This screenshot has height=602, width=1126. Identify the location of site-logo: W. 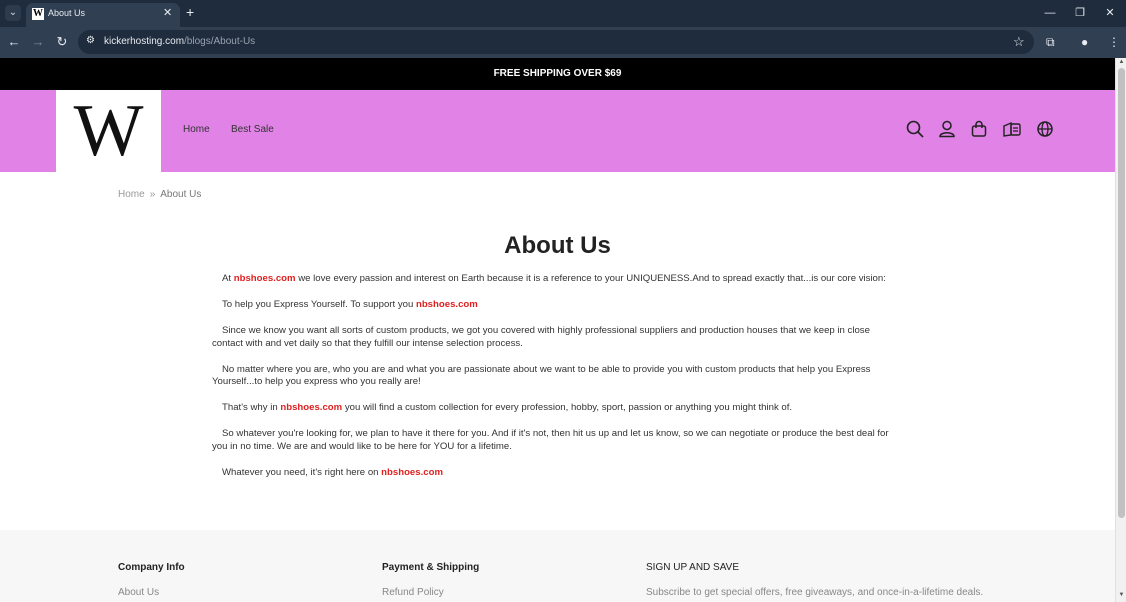
(108, 131).